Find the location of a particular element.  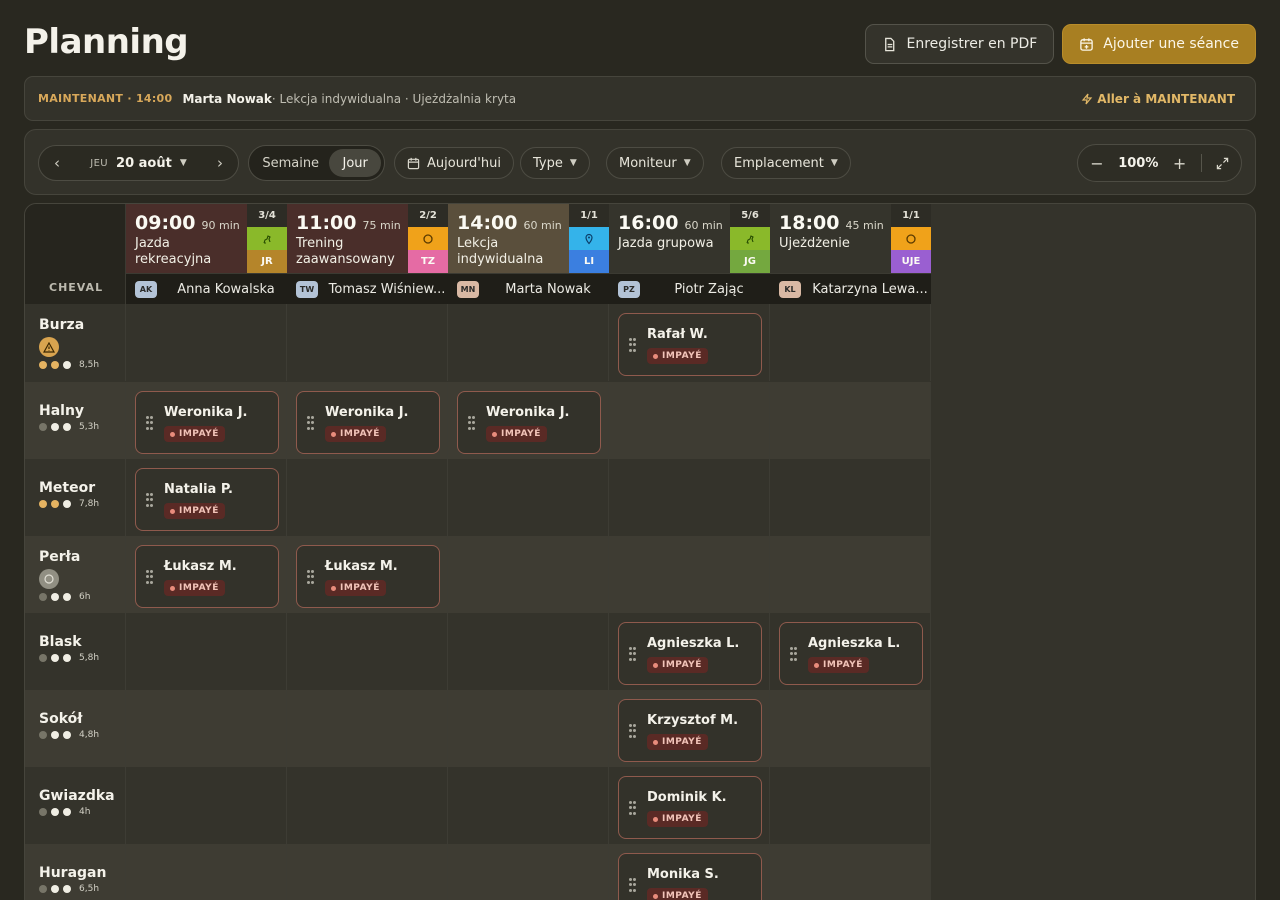

horse-cell: Halny 5,3h is located at coordinates (75, 420).